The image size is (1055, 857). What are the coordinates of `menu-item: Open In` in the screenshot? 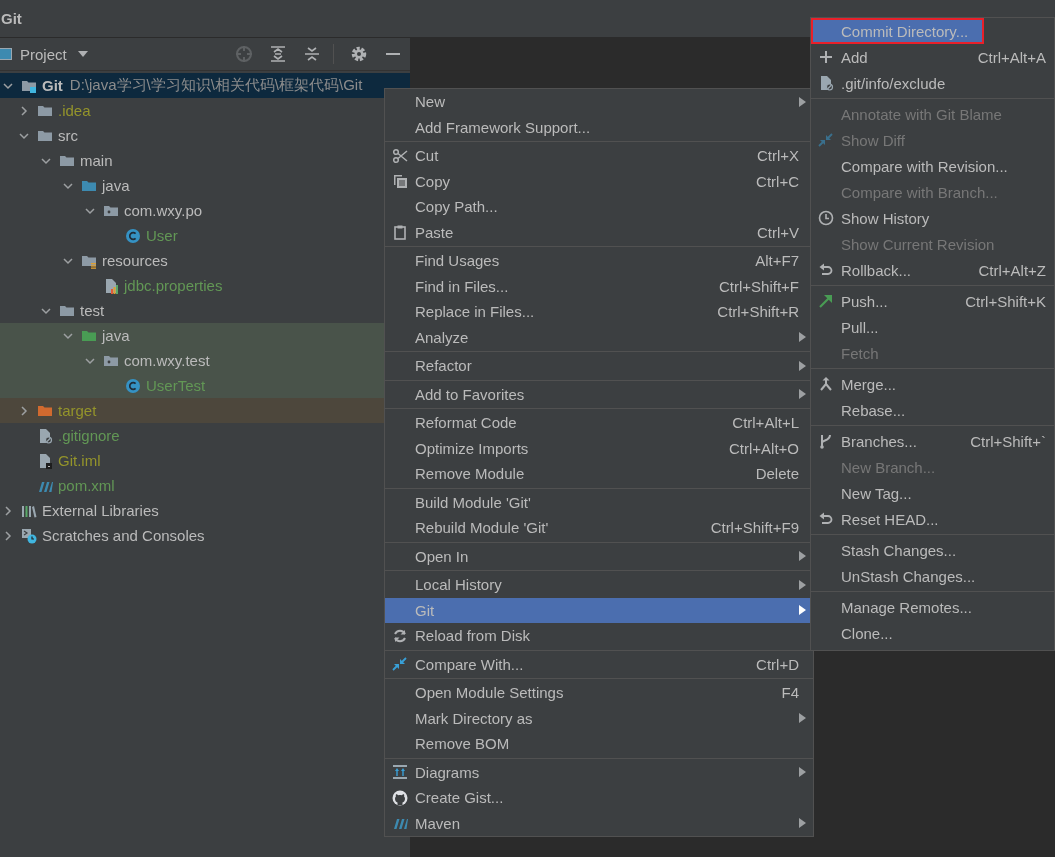 It's located at (599, 556).